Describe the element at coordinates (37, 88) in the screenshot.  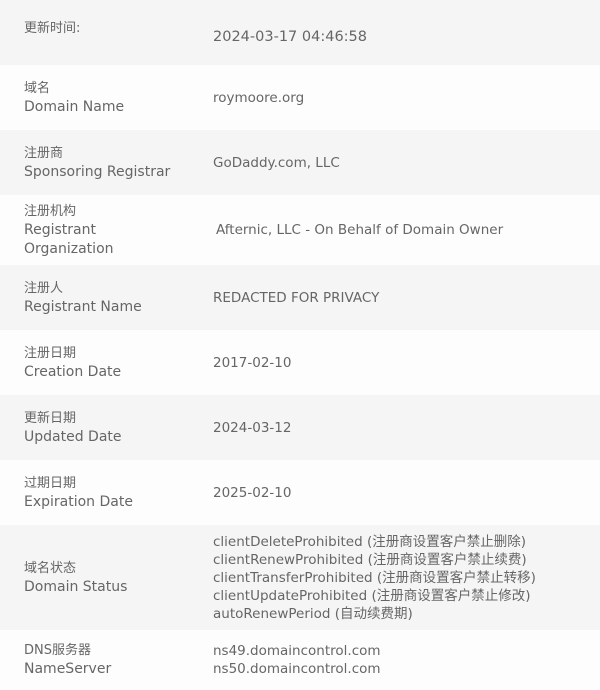
I see `label-cn: 域名` at that location.